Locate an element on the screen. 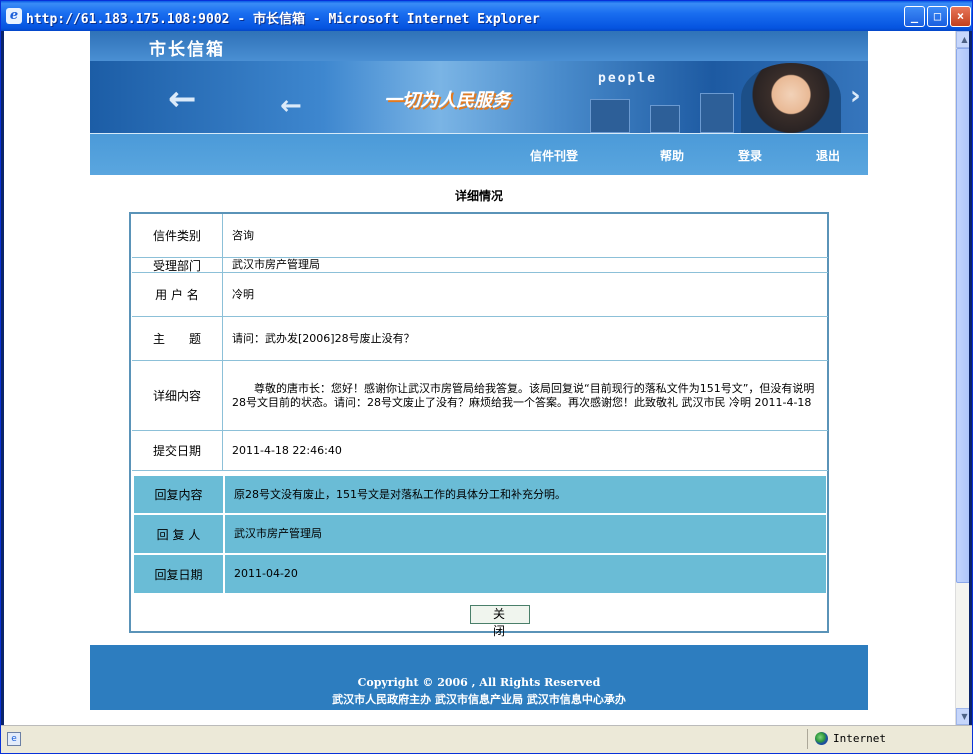 This screenshot has width=973, height=754. vertical-scrollbar: ▲ ▼ is located at coordinates (962, 378).